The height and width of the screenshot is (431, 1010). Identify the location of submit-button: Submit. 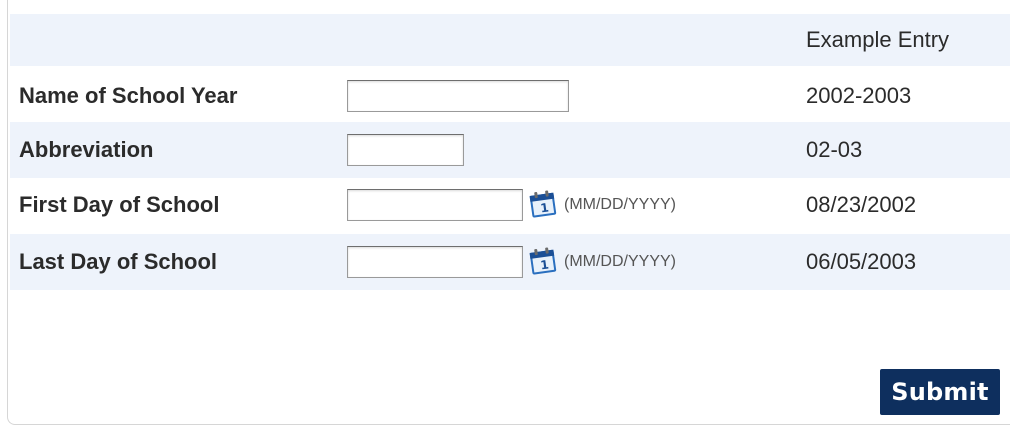
(940, 392).